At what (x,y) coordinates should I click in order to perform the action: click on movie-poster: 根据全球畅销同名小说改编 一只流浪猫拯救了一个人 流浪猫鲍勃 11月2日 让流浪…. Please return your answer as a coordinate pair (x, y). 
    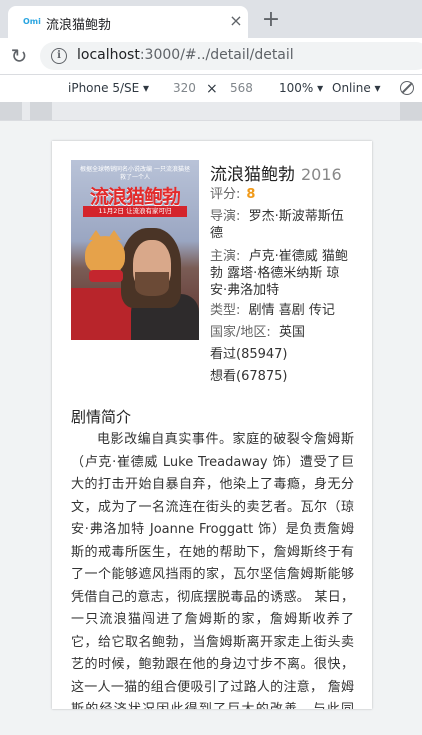
    Looking at the image, I should click on (135, 250).